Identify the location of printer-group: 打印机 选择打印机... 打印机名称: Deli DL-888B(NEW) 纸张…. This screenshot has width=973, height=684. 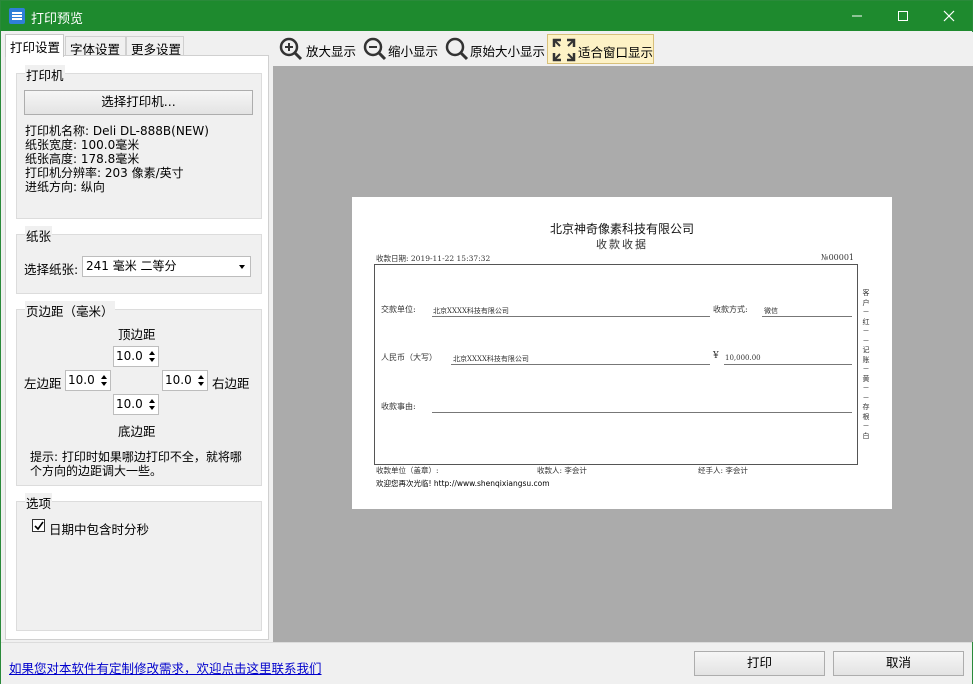
(139, 142).